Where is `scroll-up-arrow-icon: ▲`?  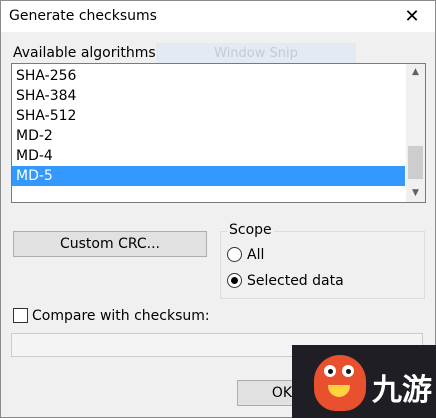
scroll-up-arrow-icon: ▲ is located at coordinates (415, 72).